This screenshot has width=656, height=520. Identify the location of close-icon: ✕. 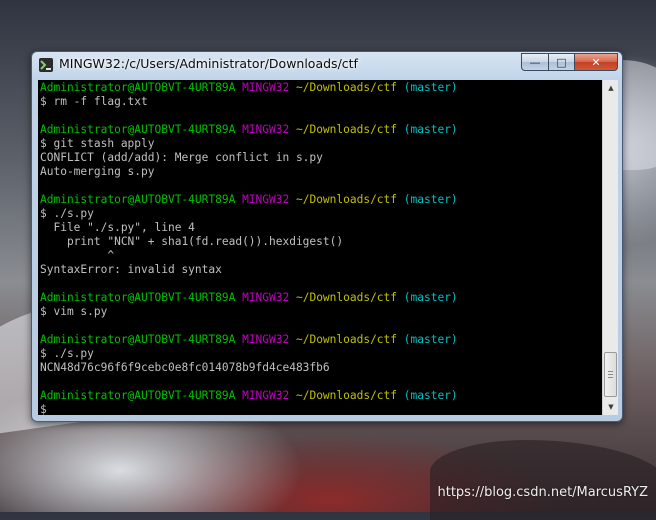
(596, 62).